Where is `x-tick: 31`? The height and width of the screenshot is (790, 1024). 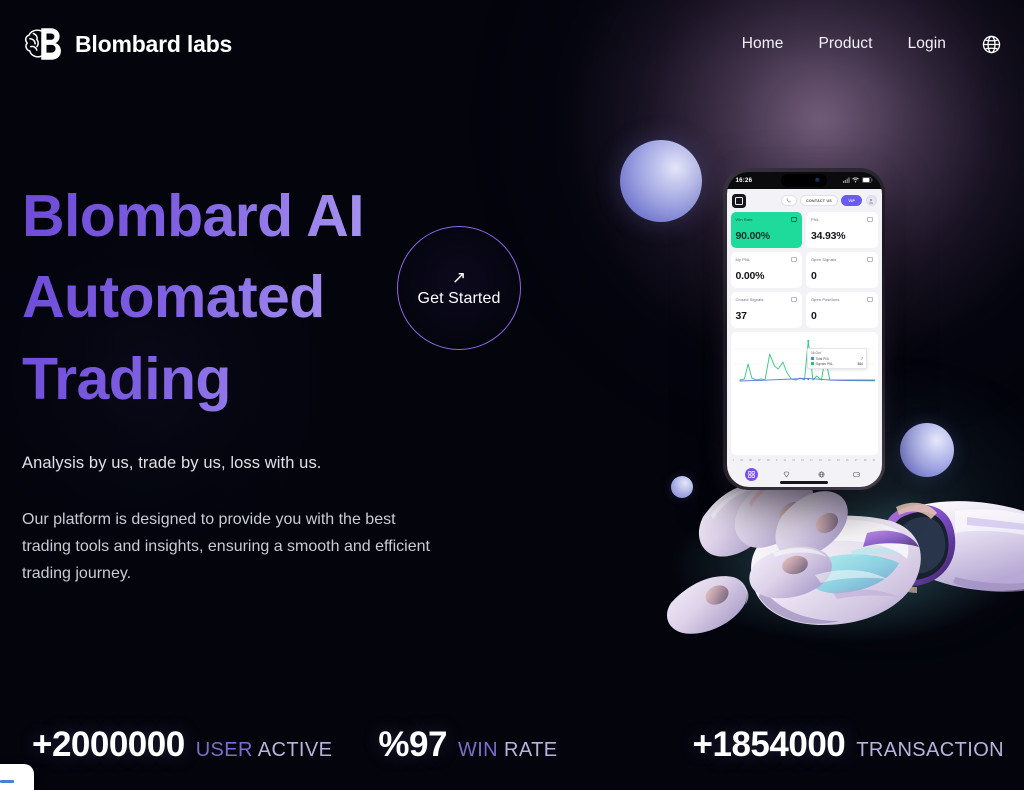
x-tick: 31 is located at coordinates (874, 460).